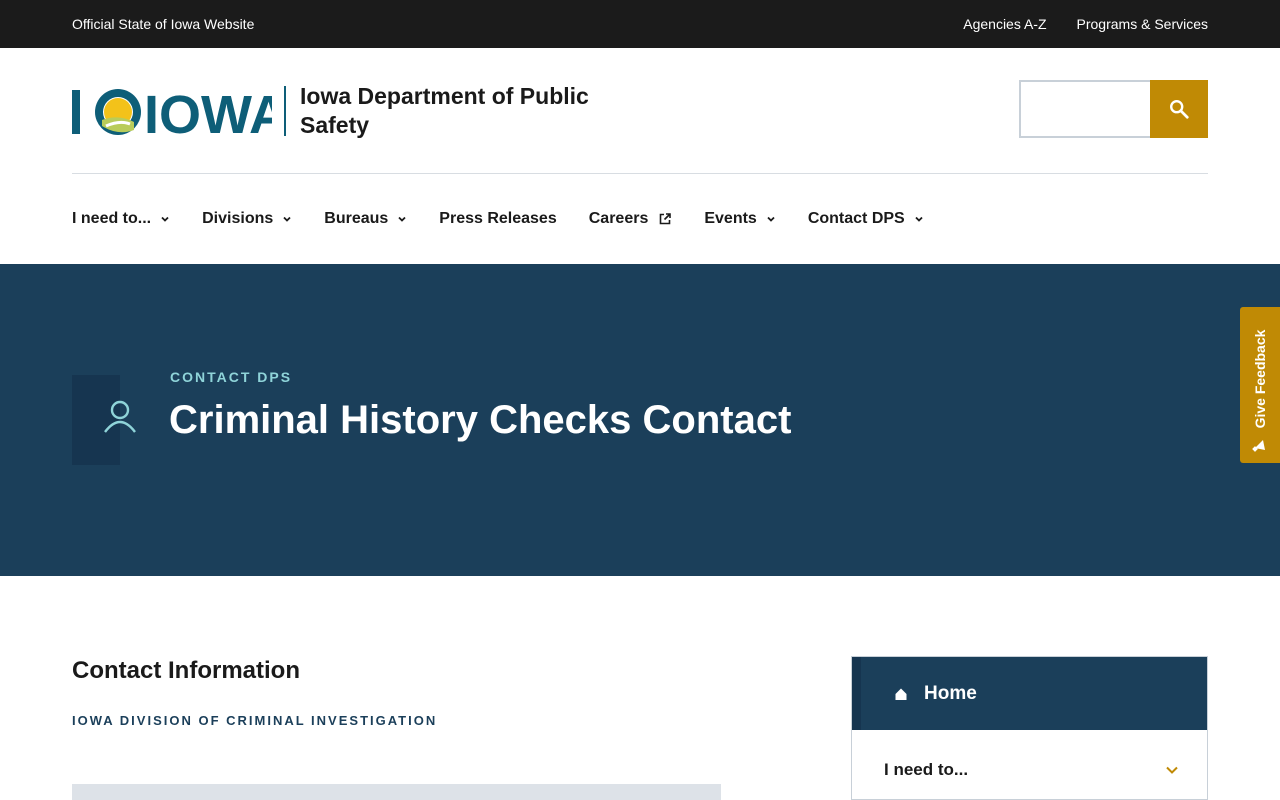  I want to click on division-subheading: IOWA DIVISION OF CRIMINAL INVESTIGATION, so click(255, 720).